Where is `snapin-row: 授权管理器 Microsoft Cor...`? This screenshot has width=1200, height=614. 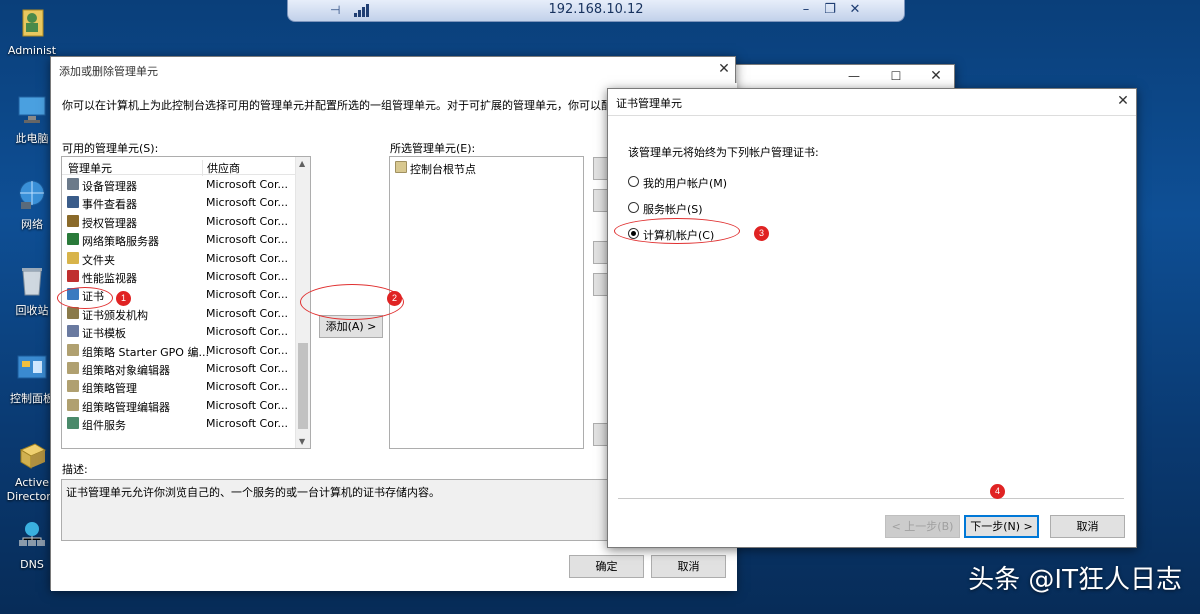 snapin-row: 授权管理器 Microsoft Cor... is located at coordinates (180, 222).